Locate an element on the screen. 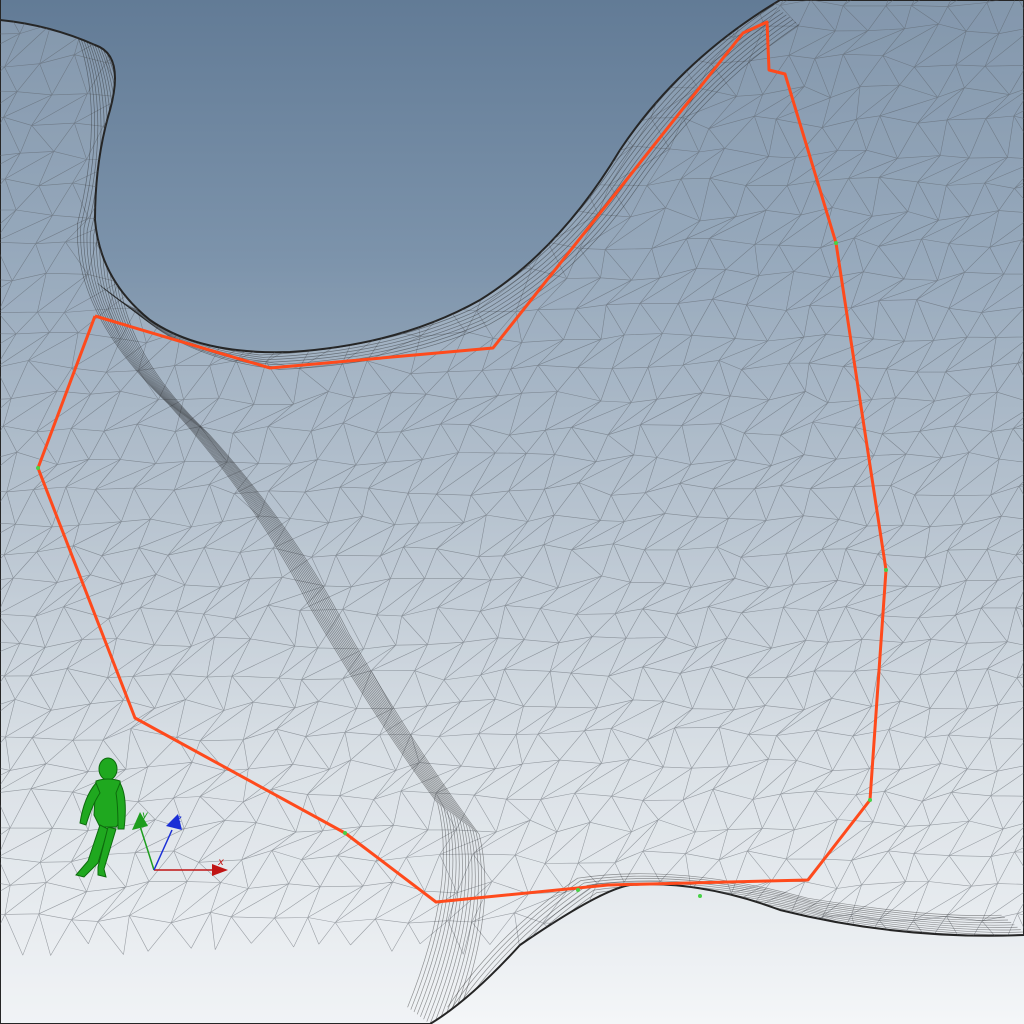  z-axis-label: z is located at coordinates (178, 819).